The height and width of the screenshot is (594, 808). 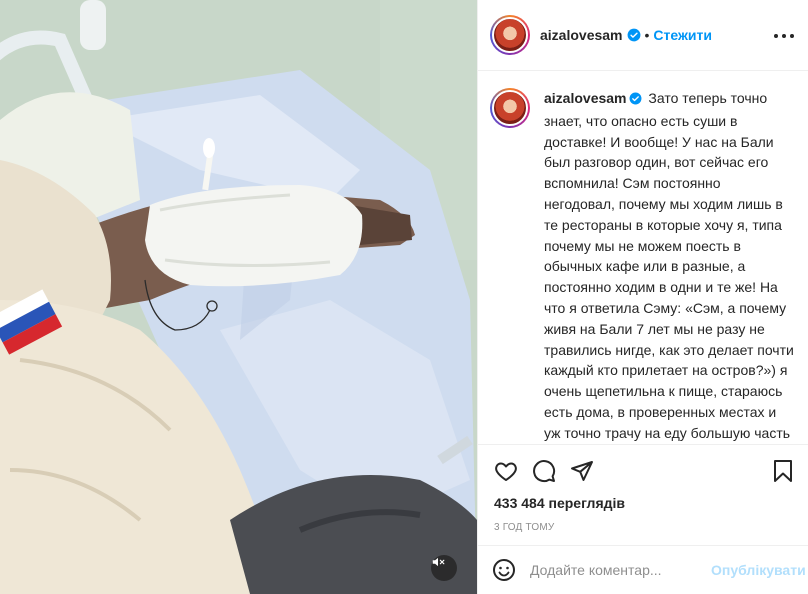 What do you see at coordinates (438, 562) in the screenshot?
I see `muted-speaker-icon` at bounding box center [438, 562].